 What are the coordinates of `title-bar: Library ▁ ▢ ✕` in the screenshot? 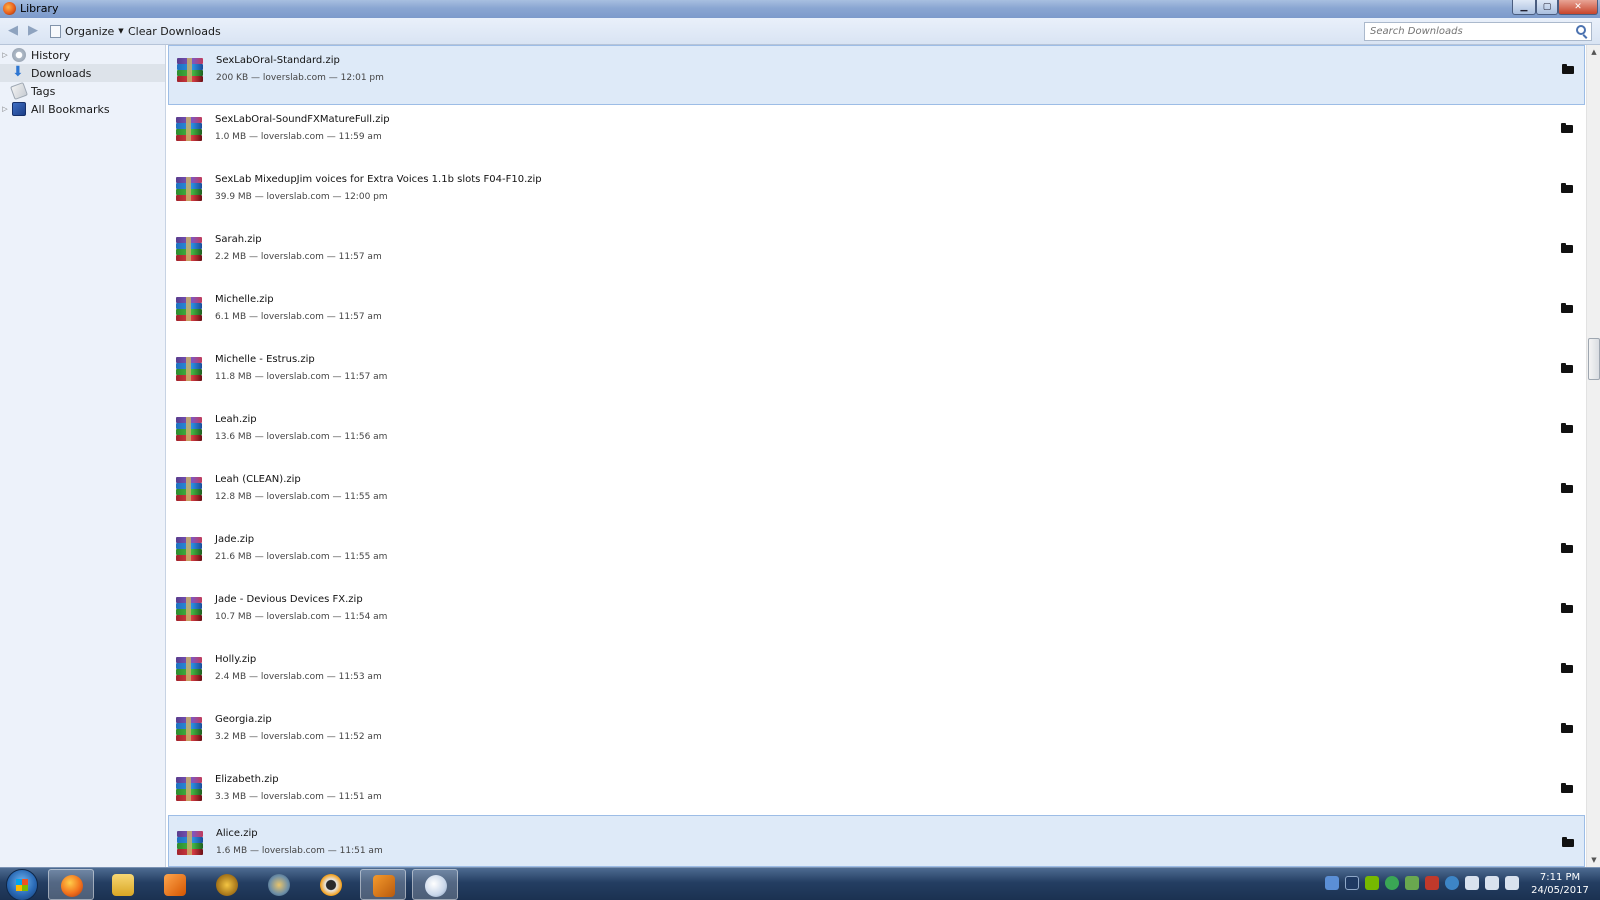 It's located at (800, 9).